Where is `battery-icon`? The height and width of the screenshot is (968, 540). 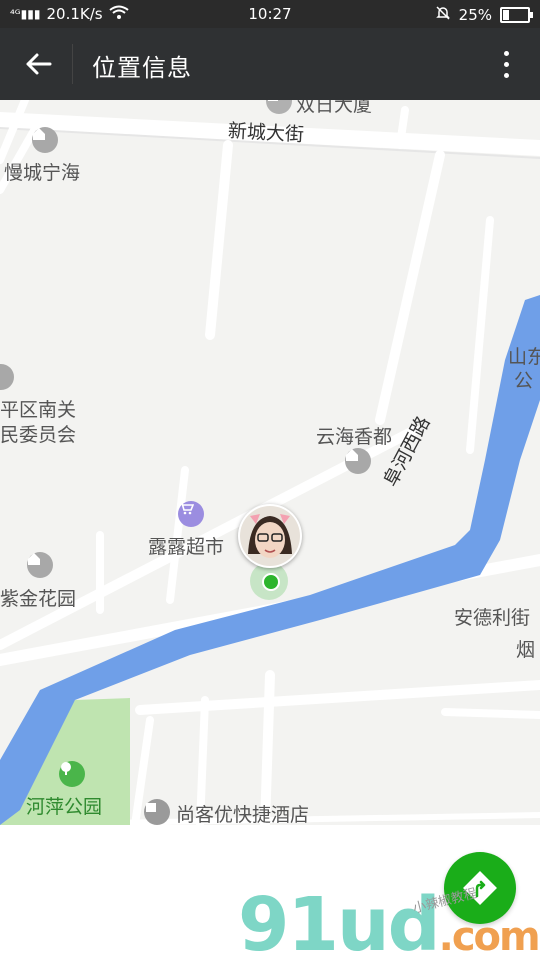 battery-icon is located at coordinates (516, 15).